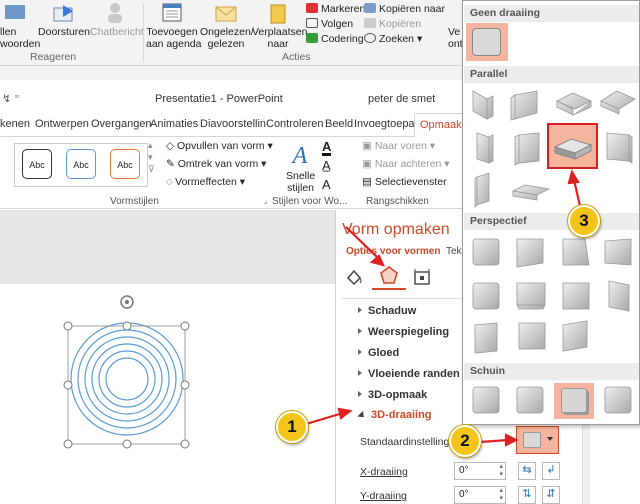 This screenshot has width=640, height=504. What do you see at coordinates (362, 242) in the screenshot?
I see `arrow-to-effects-tab` at bounding box center [362, 242].